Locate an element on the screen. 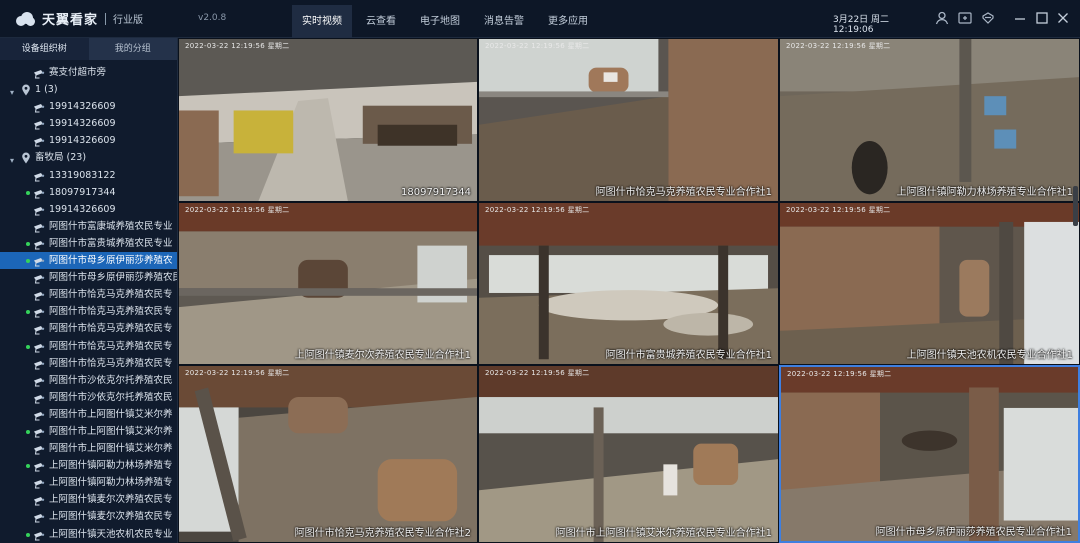  camera-caption: 阿图什市恰克马克养殖农民专业合作社2 is located at coordinates (382, 533).